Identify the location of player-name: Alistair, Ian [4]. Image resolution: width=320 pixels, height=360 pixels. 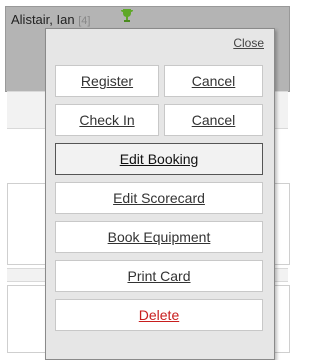
(50, 19).